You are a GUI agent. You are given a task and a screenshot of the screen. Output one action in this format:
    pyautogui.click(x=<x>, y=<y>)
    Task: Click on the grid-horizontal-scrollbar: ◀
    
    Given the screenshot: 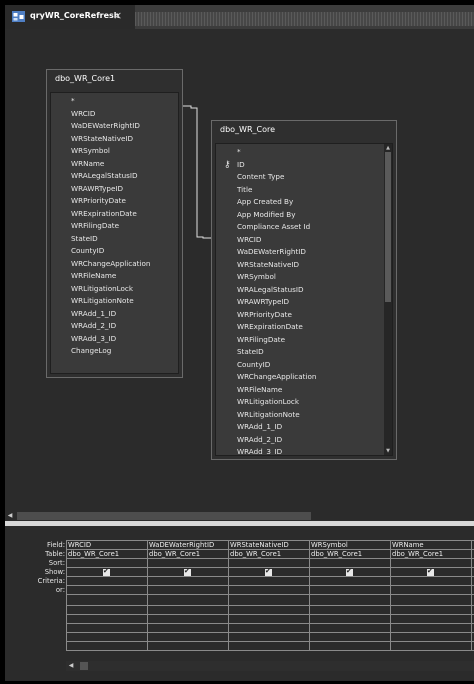 What is the action you would take?
    pyautogui.click(x=270, y=666)
    